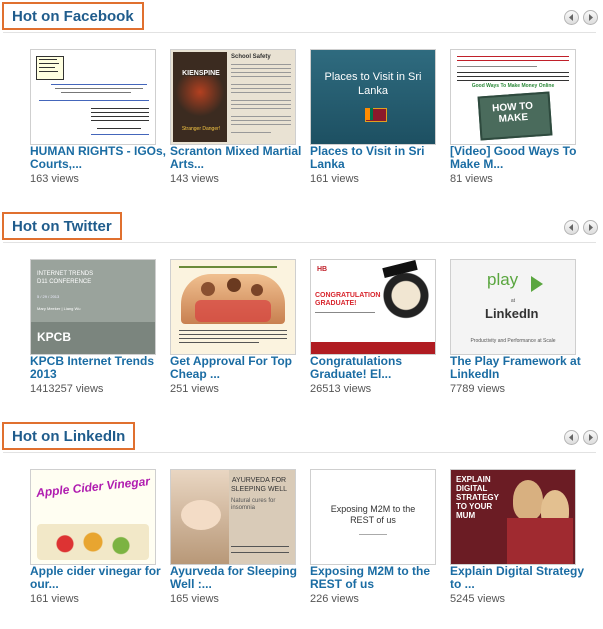 This screenshot has height=629, width=603. I want to click on view-count: 26513 views, so click(341, 389).